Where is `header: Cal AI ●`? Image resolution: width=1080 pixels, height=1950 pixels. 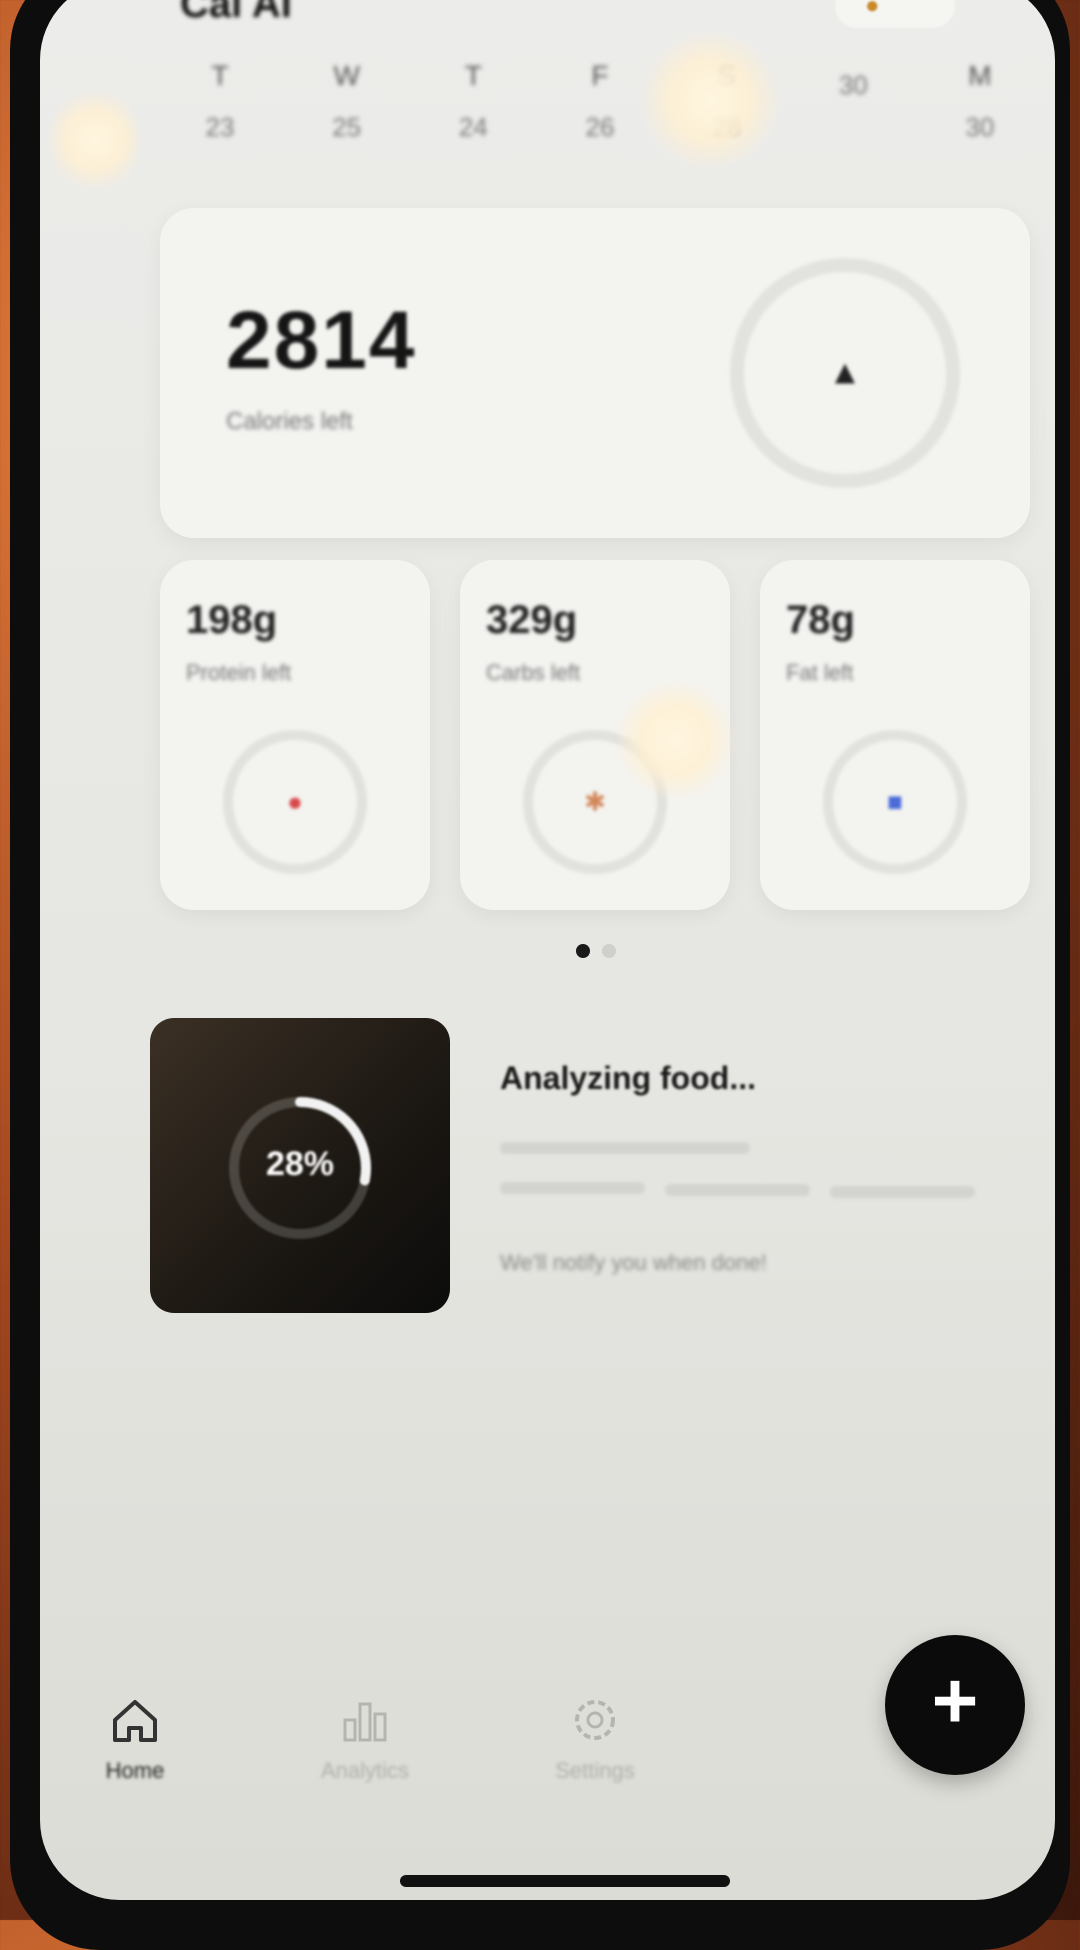
header: Cal AI ● is located at coordinates (587, 16).